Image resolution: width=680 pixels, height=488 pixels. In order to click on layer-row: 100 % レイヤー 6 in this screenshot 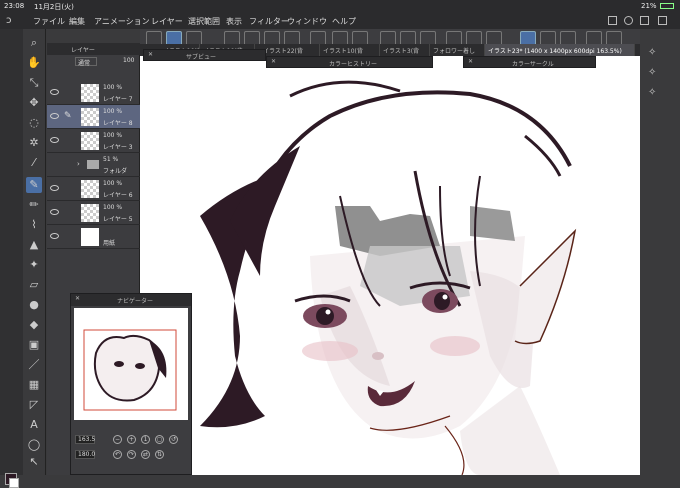, I will do `click(93, 189)`.